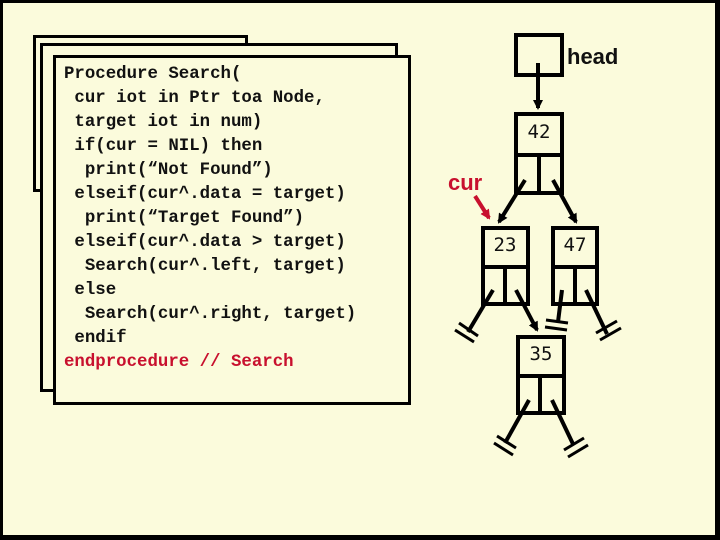 This screenshot has height=540, width=720. Describe the element at coordinates (593, 56) in the screenshot. I see `head-label: head` at that location.